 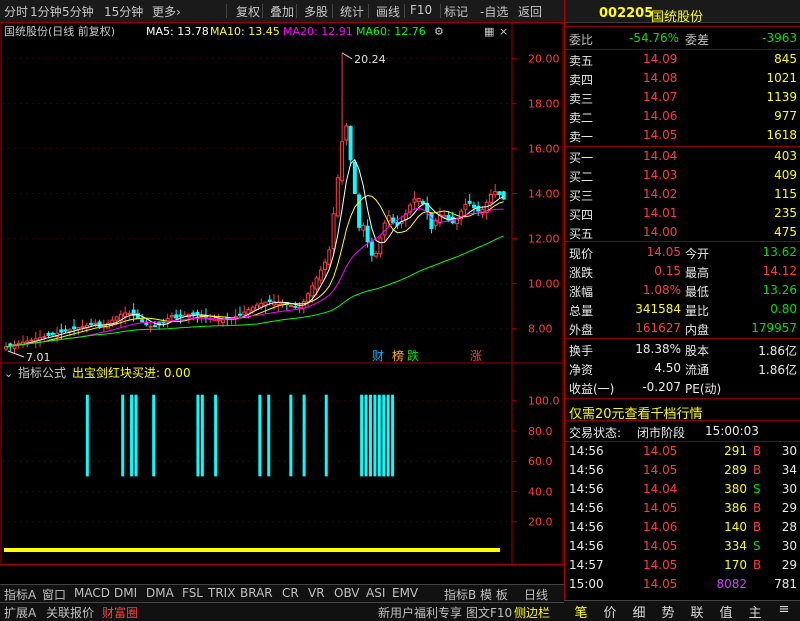 What do you see at coordinates (489, 612) in the screenshot?
I see `status-right-1: 图文F10` at bounding box center [489, 612].